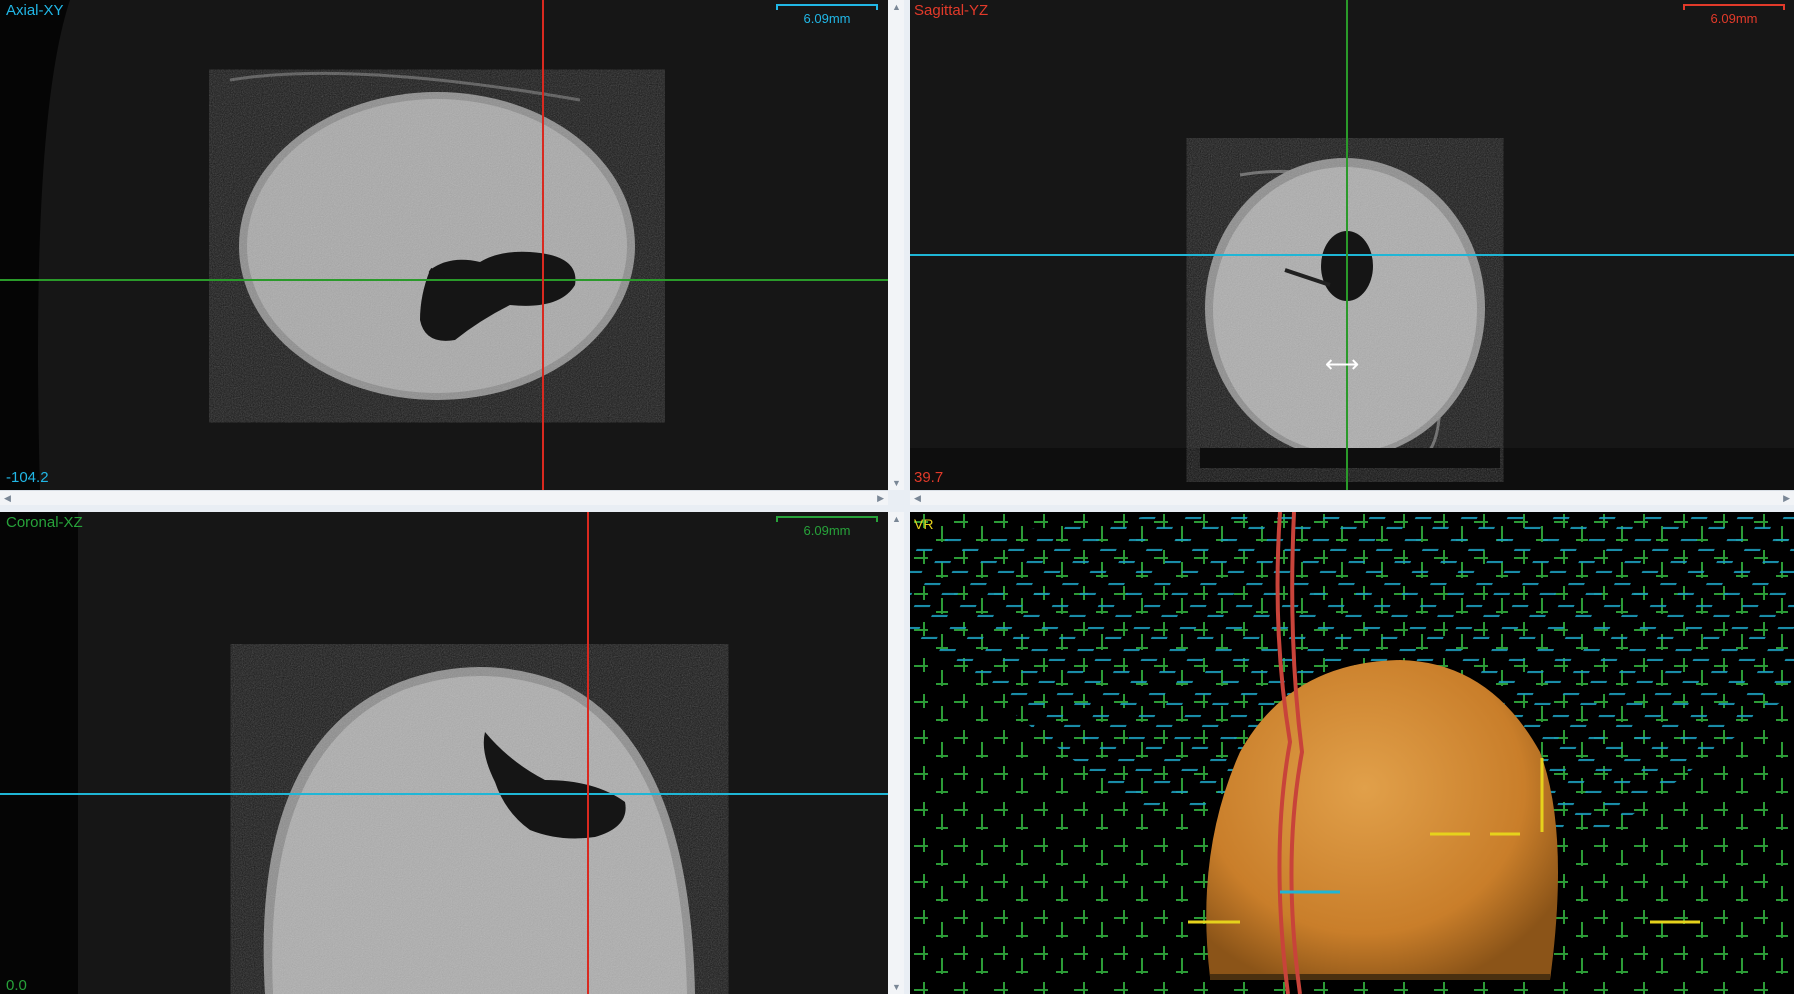 This screenshot has width=1794, height=994. I want to click on sagittal-crosshair-vertical, so click(1347, 245).